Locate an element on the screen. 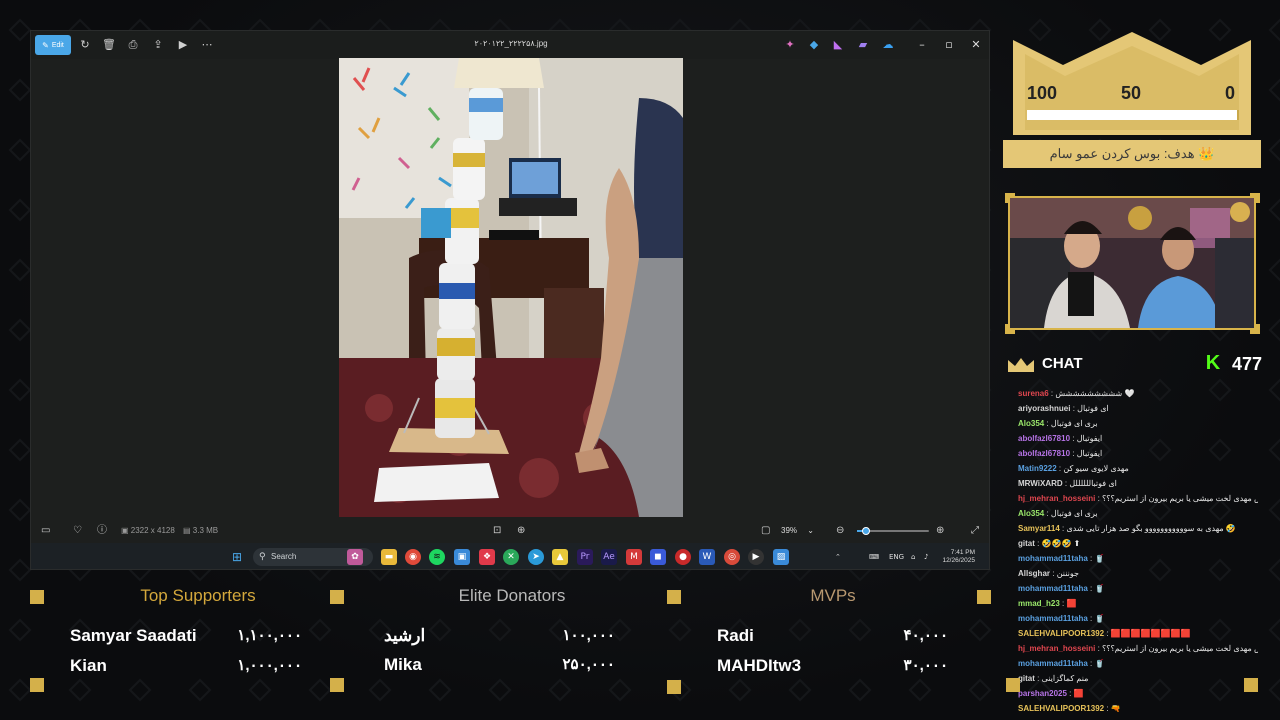 The height and width of the screenshot is (720, 1280). chat-message: mmad_h23 : 🟥 is located at coordinates (1138, 603).